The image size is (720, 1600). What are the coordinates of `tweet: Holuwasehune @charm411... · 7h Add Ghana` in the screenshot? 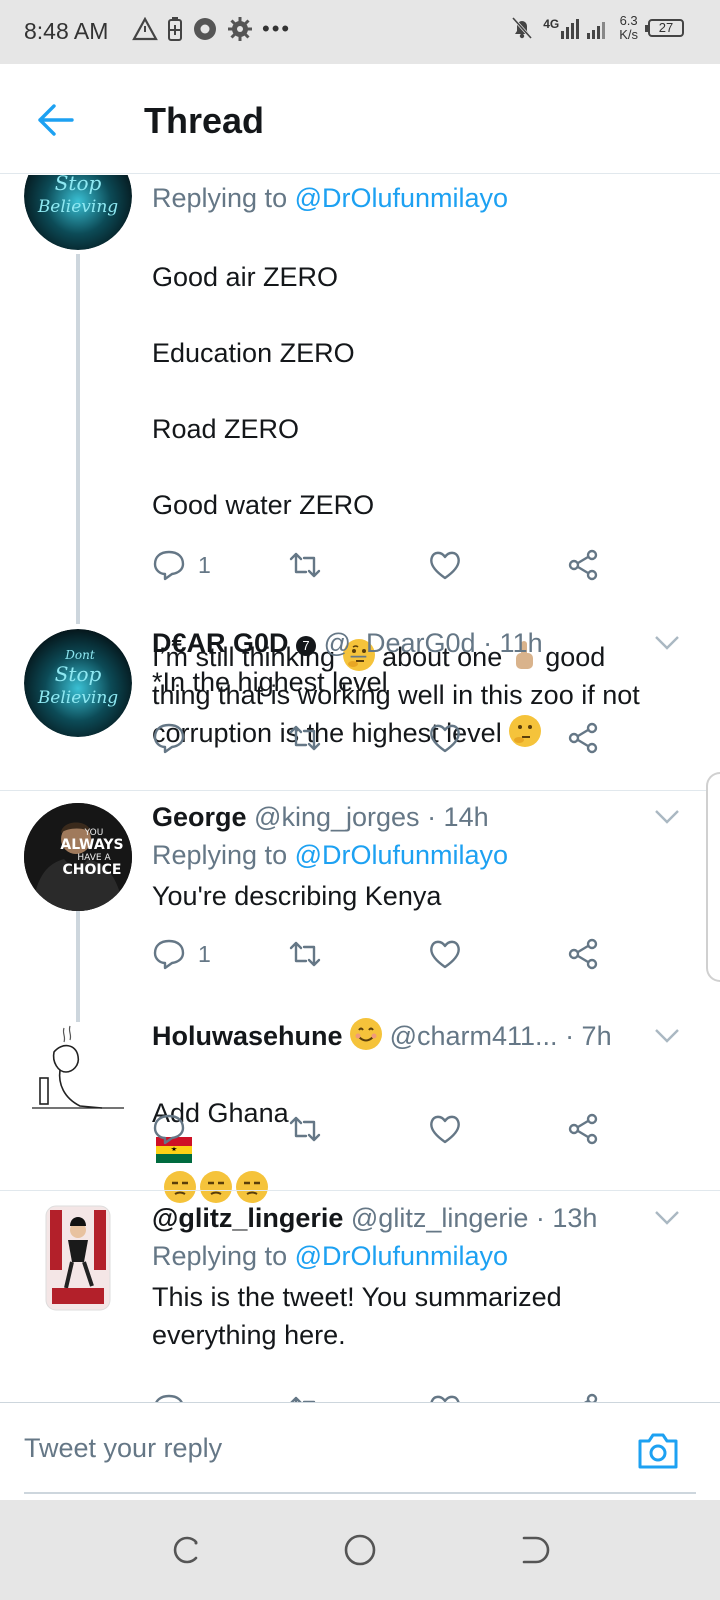 It's located at (360, 1110).